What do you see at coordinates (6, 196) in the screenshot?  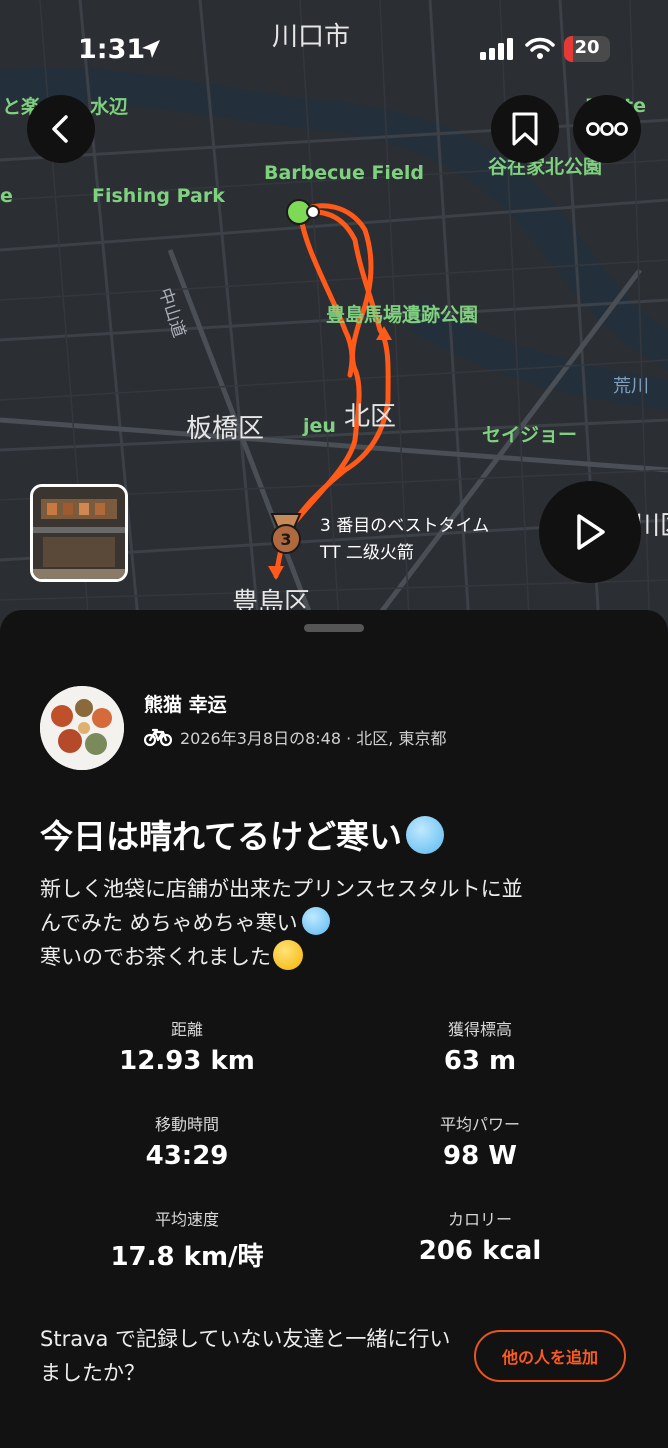 I see `map-label-left-edge: e` at bounding box center [6, 196].